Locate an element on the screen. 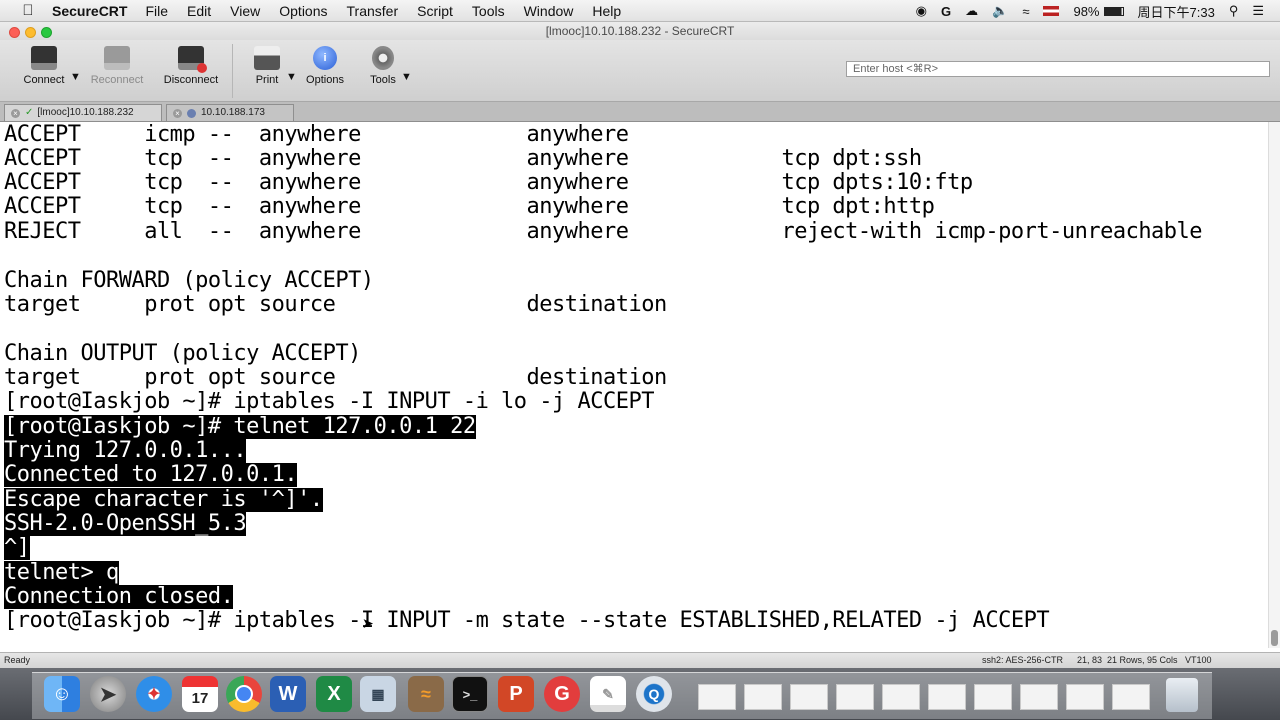 This screenshot has height=720, width=1280. tools-dropdown-icon: ▼ is located at coordinates (406, 77).